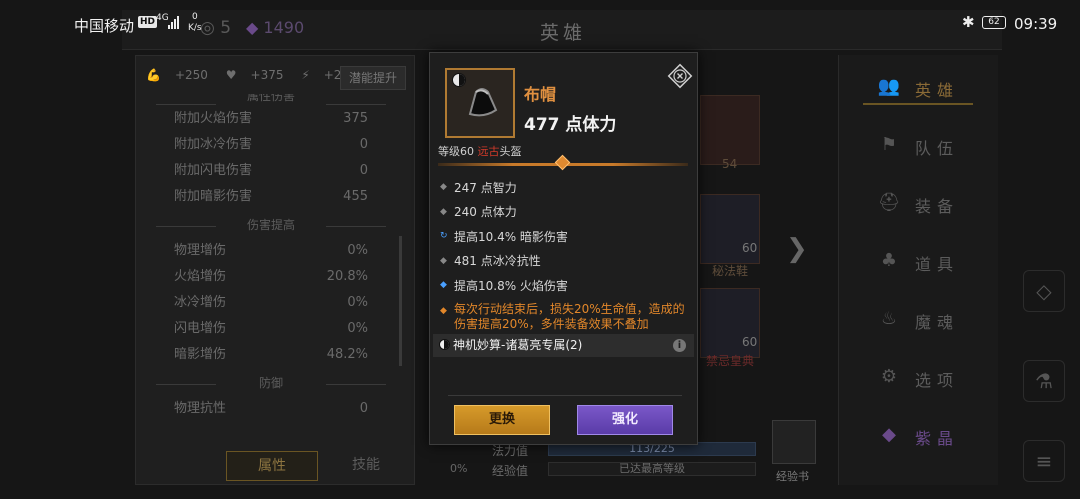 This screenshot has height=499, width=1080. Describe the element at coordinates (271, 171) in the screenshot. I see `stat-row: 附加闪电伤害 0` at that location.